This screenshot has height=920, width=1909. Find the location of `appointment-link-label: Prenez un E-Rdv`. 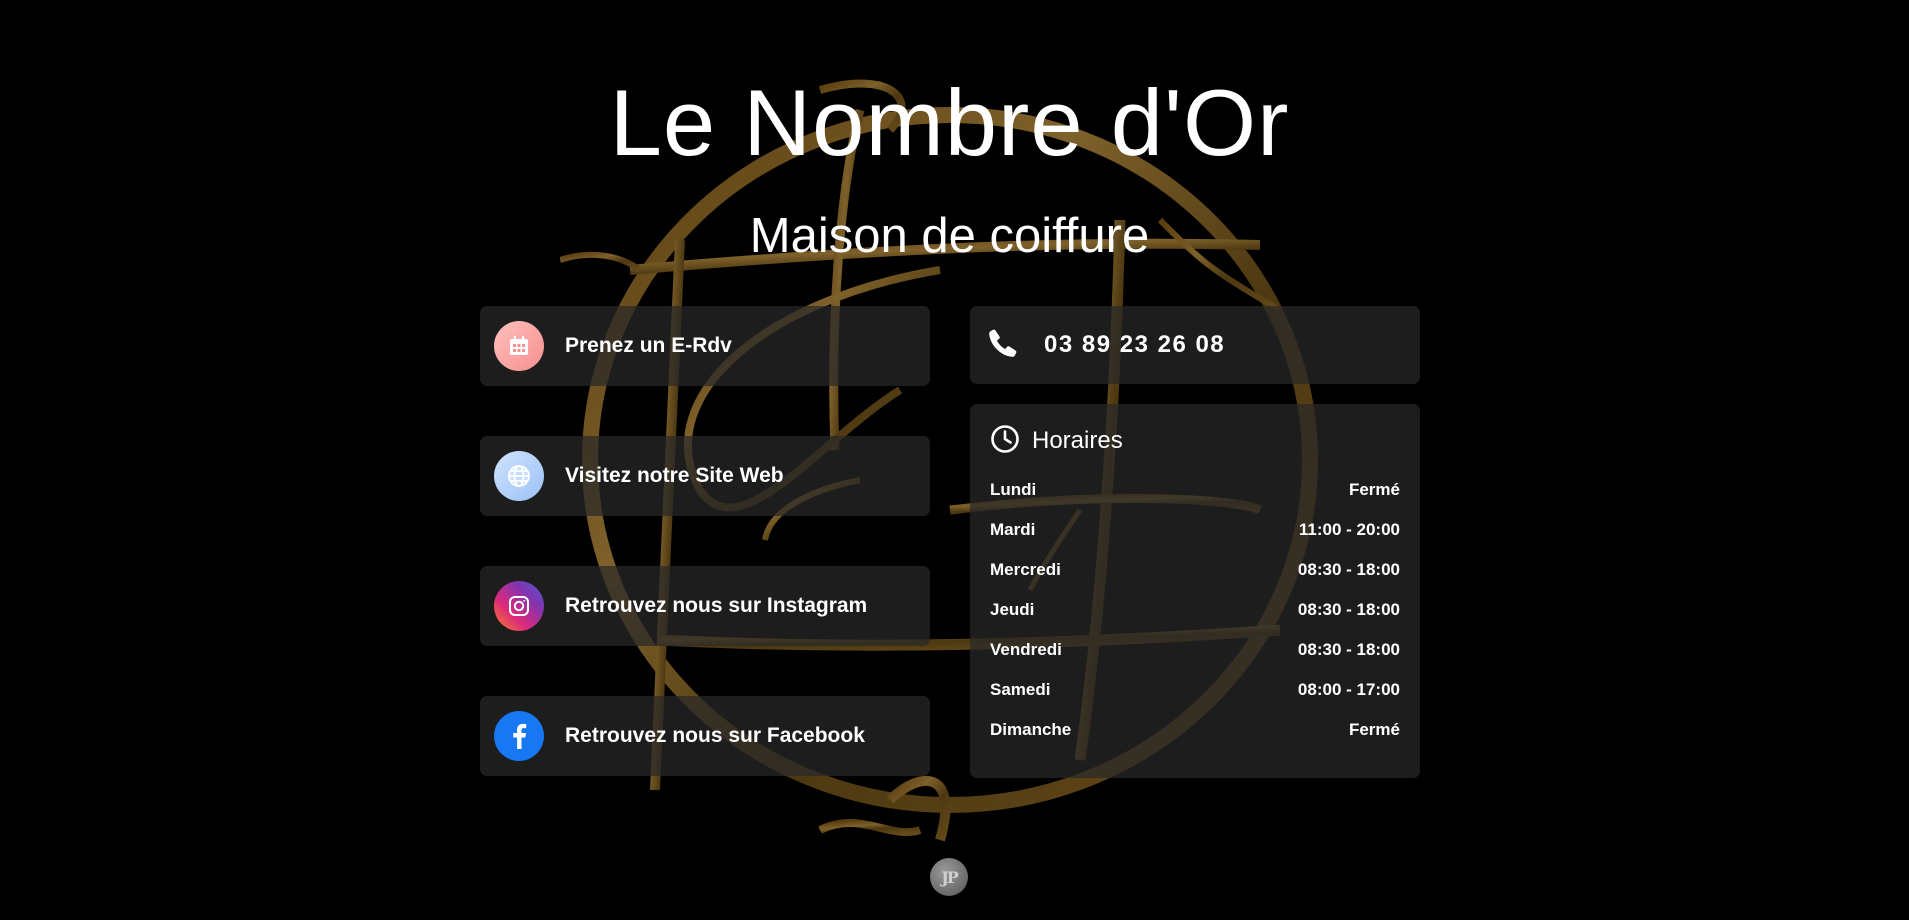

appointment-link-label: Prenez un E-Rdv is located at coordinates (648, 345).